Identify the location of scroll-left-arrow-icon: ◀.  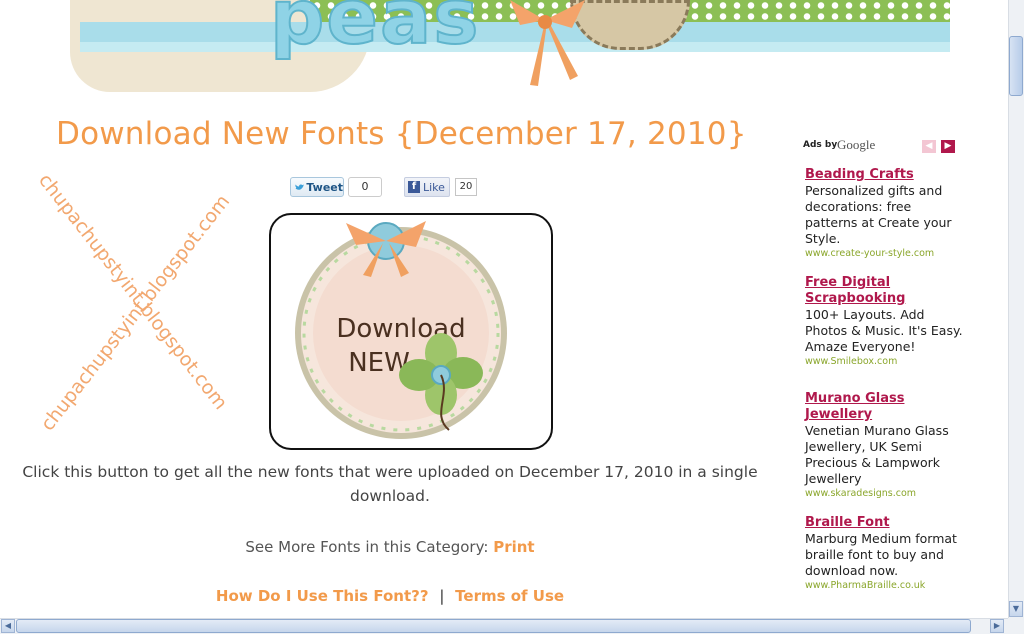
(8, 626).